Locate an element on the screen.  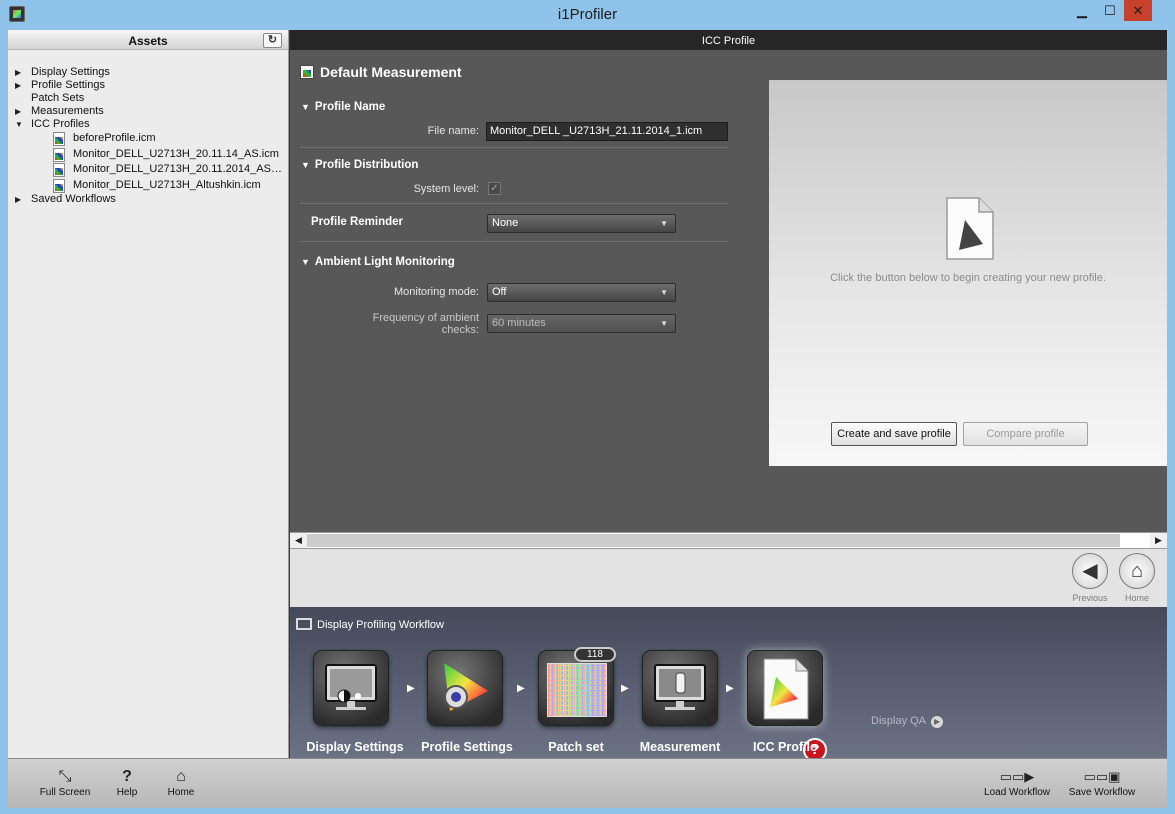
profile-reminder-label: Profile Reminder is located at coordinates (357, 222).